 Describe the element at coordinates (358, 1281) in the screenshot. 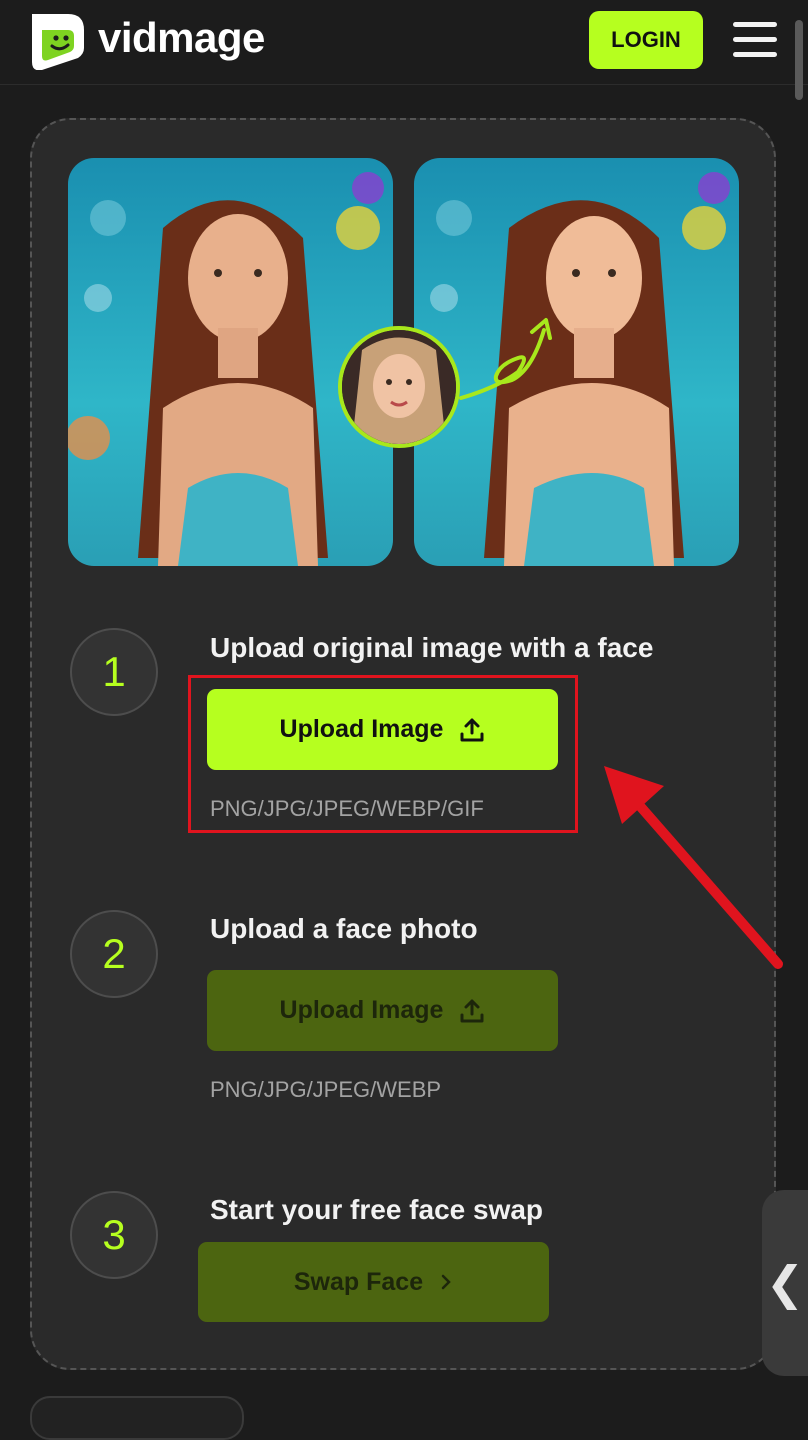

I see `swap-face-label: Swap Face` at that location.